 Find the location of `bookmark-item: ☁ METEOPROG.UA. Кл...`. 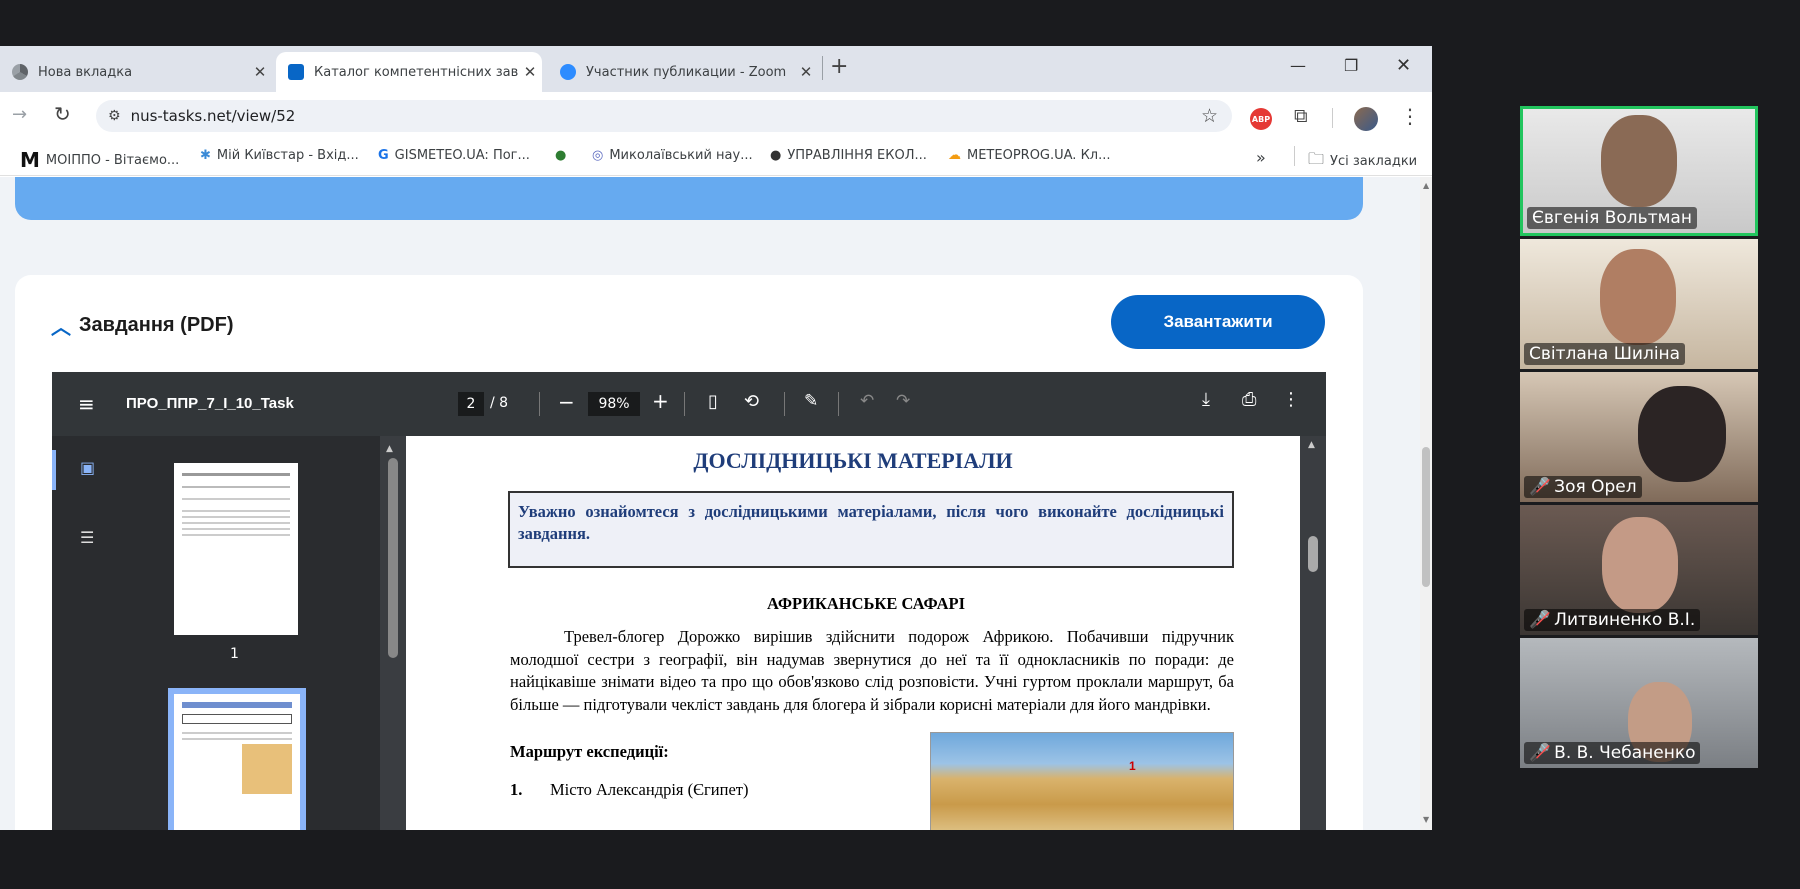

bookmark-item: ☁ METEOPROG.UA. Кл... is located at coordinates (1029, 155).